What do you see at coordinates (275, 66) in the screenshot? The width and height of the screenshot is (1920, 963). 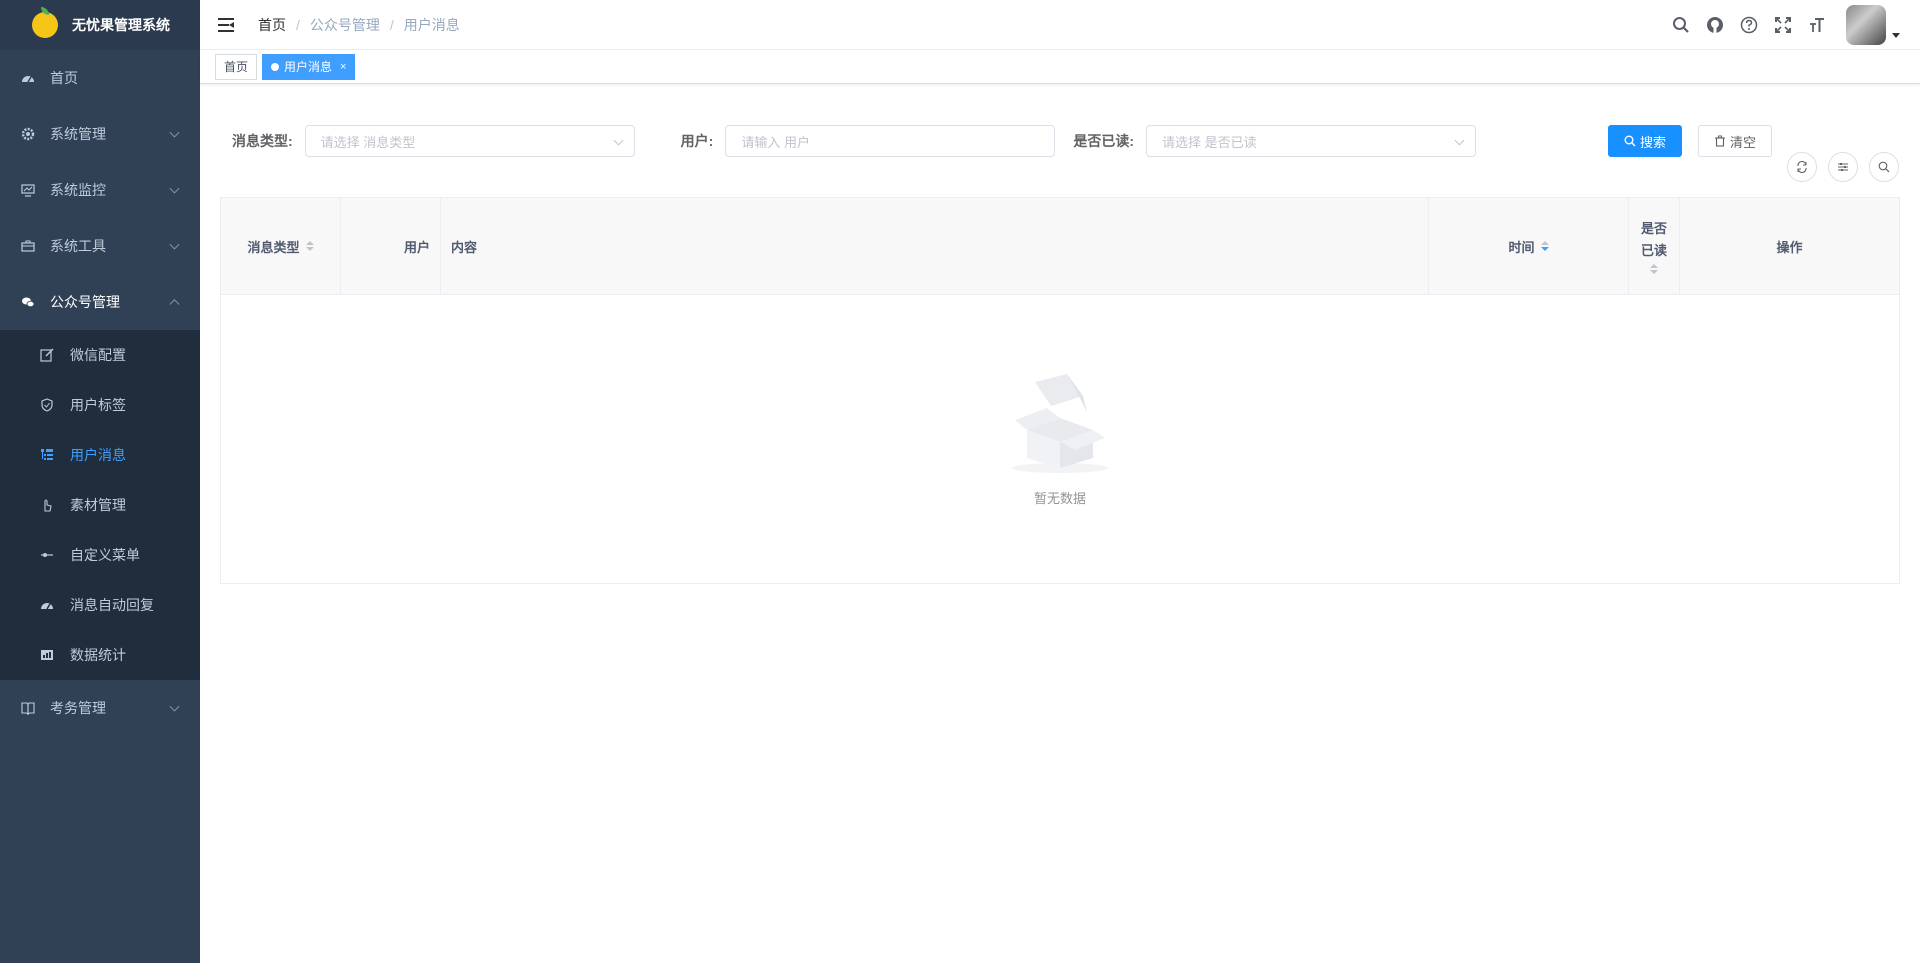 I see `active-dot-icon` at bounding box center [275, 66].